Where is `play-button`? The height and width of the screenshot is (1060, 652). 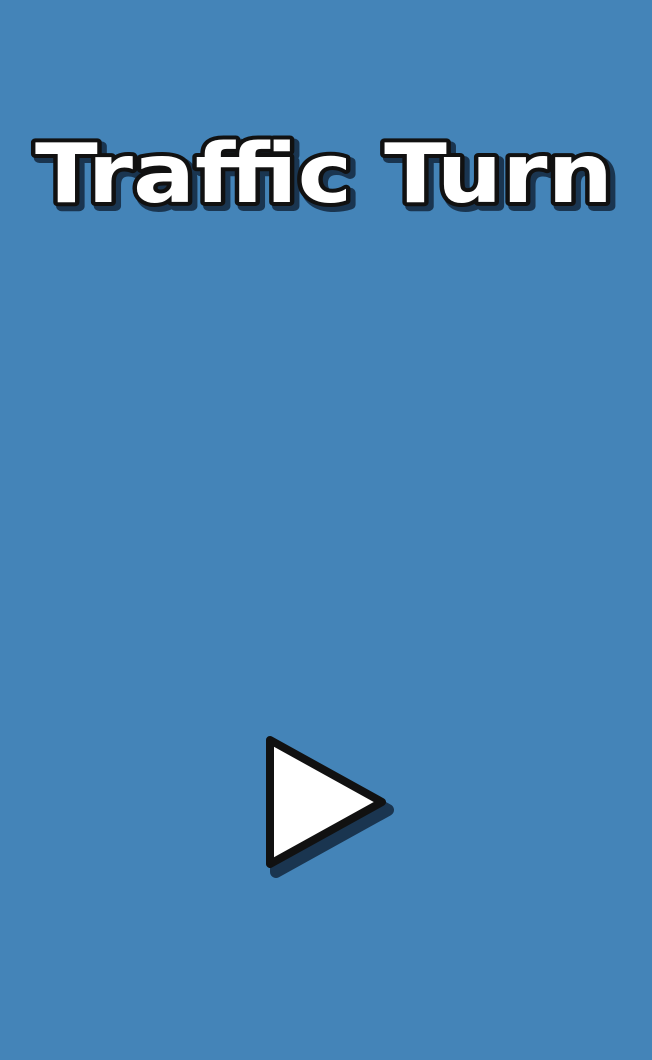 play-button is located at coordinates (328, 804).